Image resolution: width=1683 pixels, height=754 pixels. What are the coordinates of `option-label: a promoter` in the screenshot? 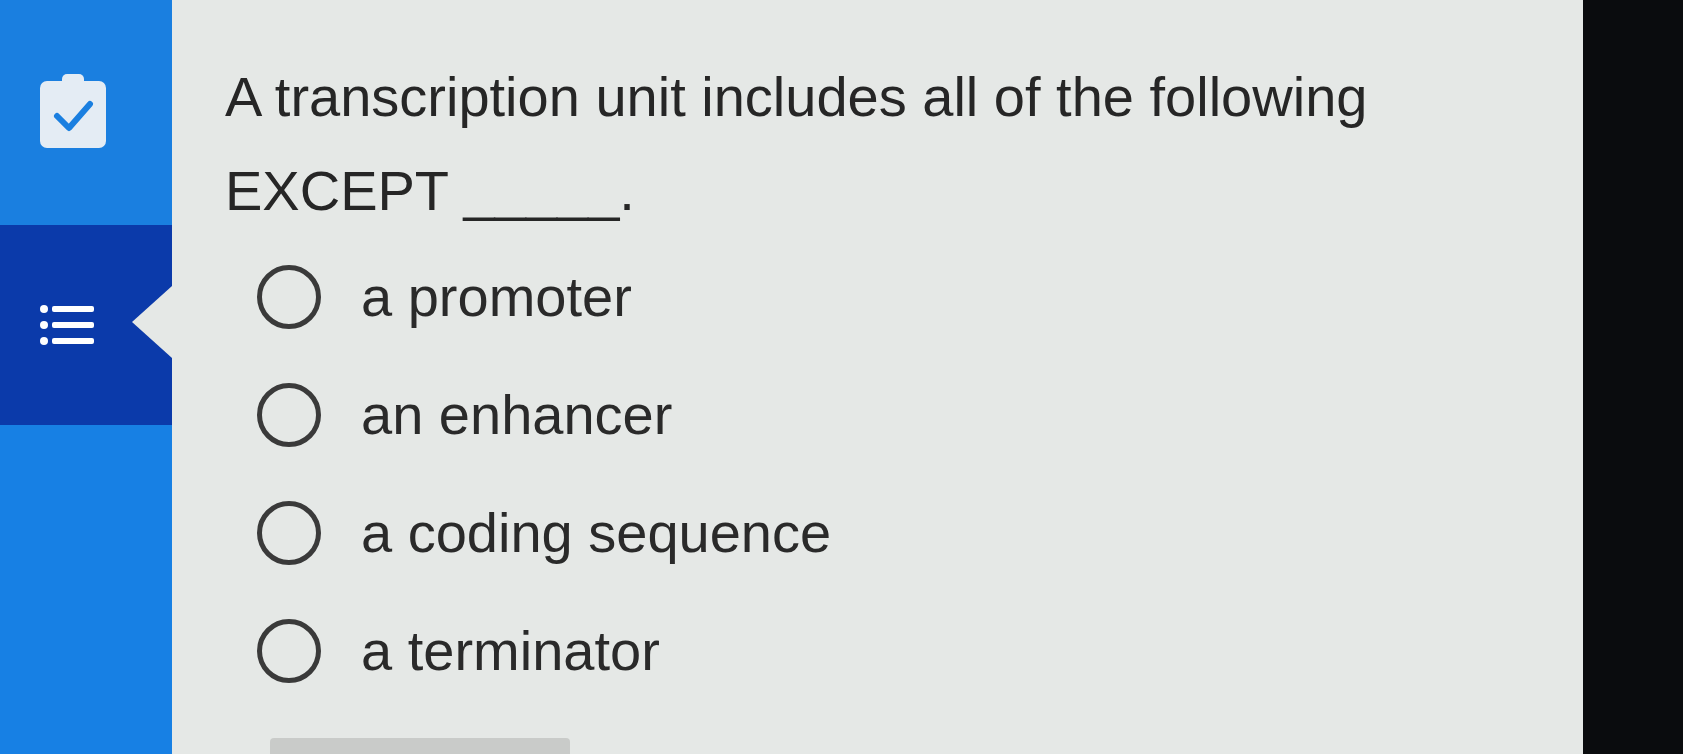 It's located at (496, 297).